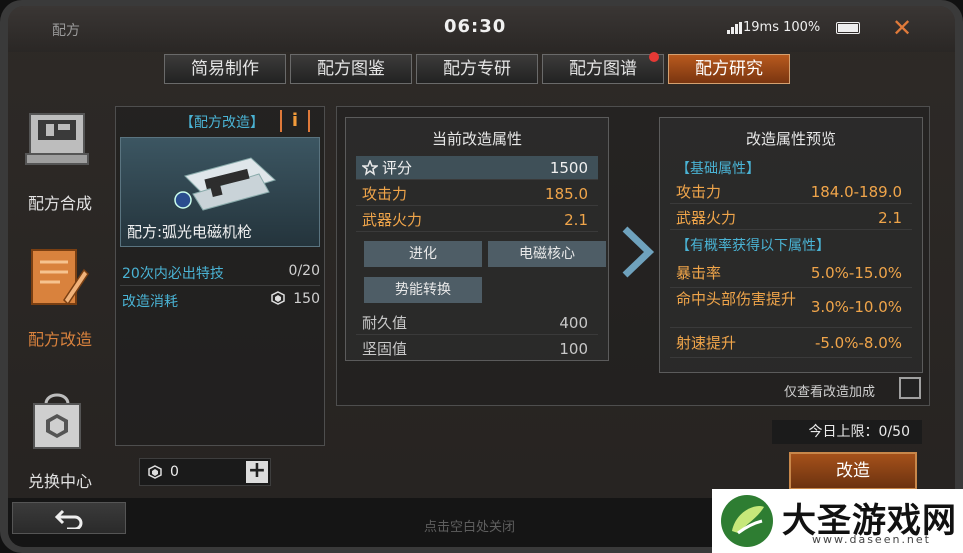  I want to click on status-bar: 配方 06:30 19ms 100% ✕, so click(481, 29).